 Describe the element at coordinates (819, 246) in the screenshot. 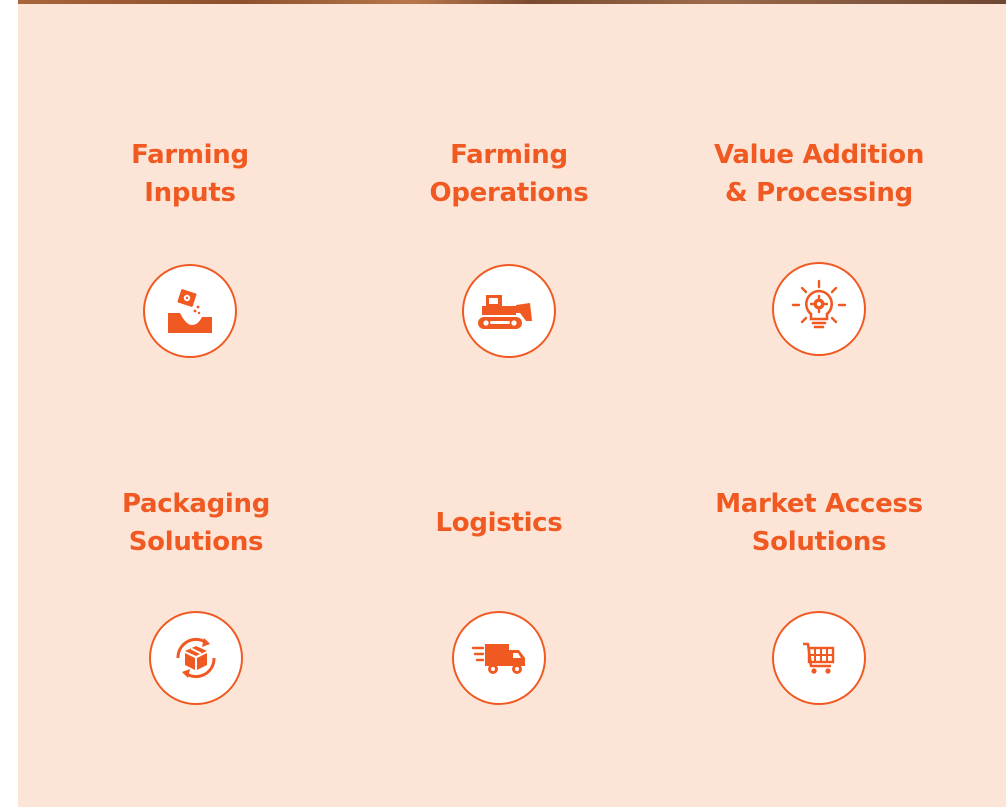

I see `service-value-addition: Value Addition & Processing` at that location.